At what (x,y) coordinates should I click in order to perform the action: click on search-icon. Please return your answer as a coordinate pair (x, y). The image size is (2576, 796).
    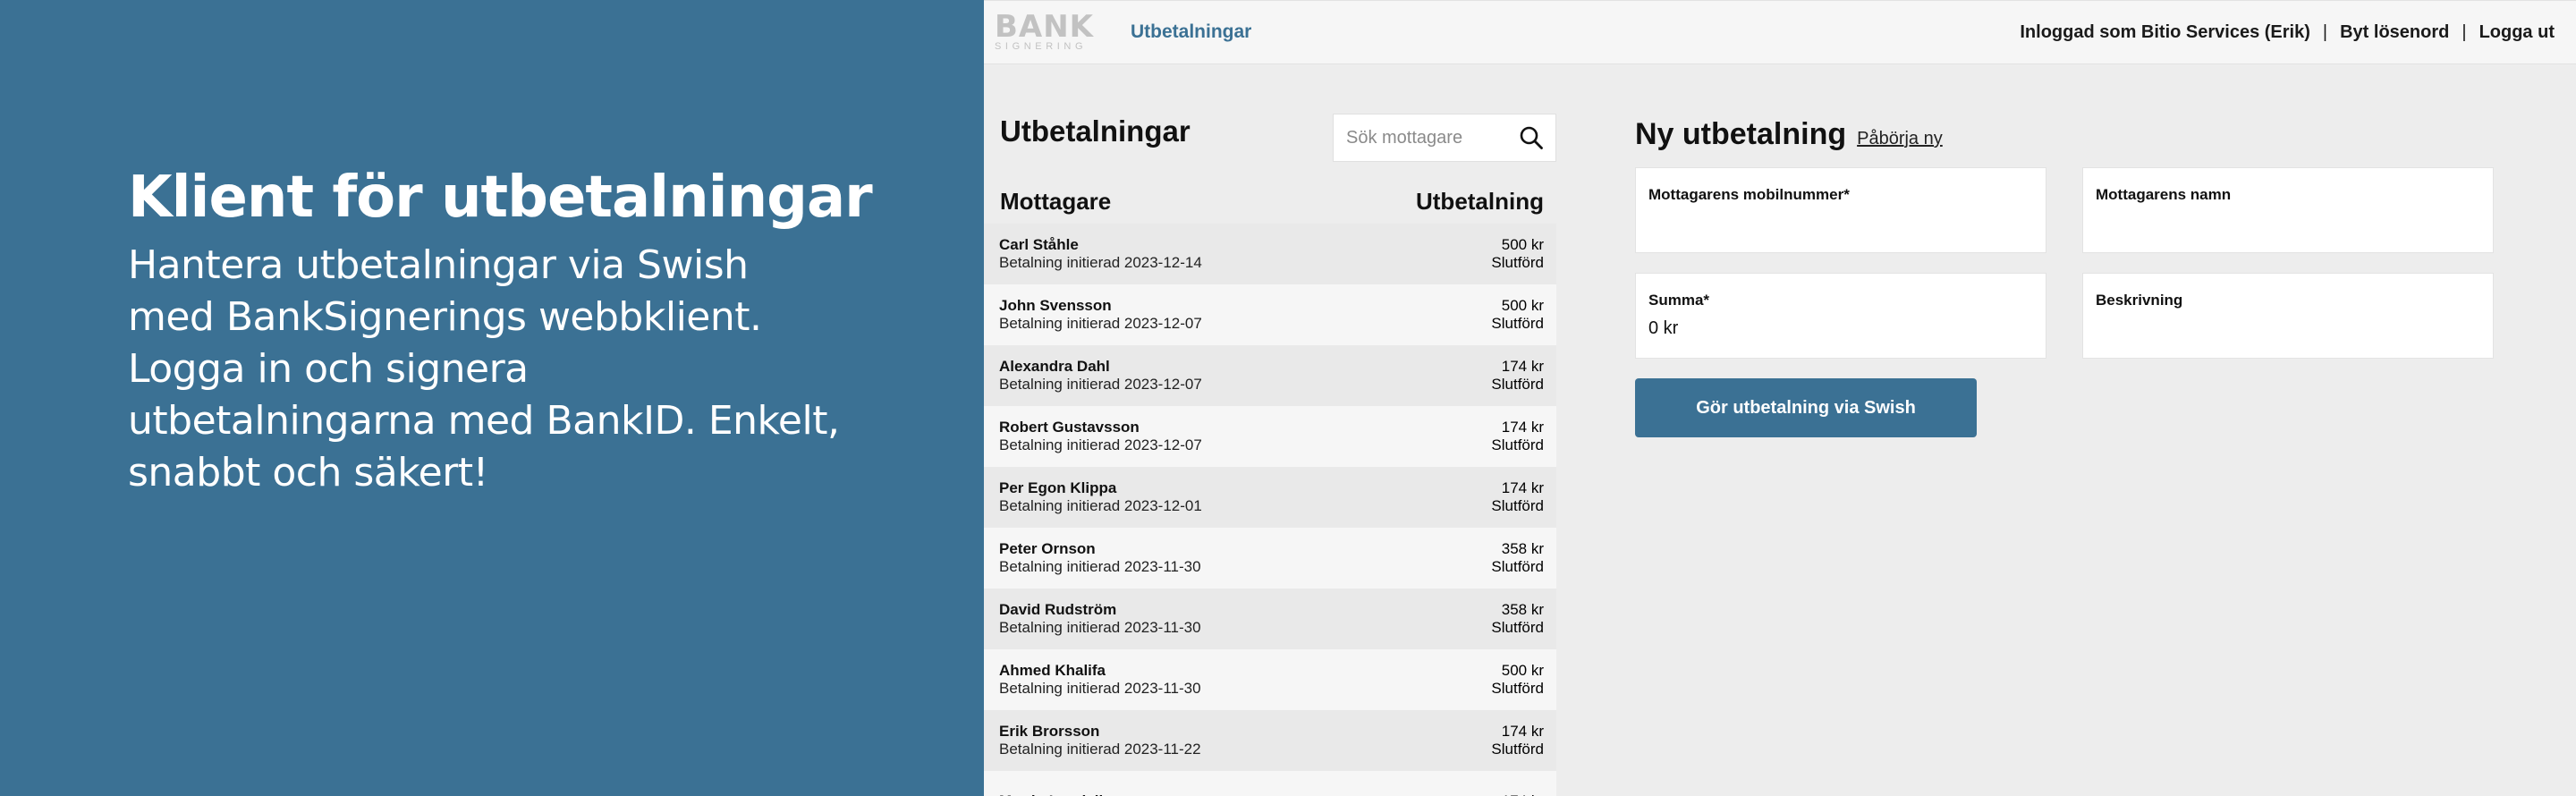
    Looking at the image, I should click on (1531, 137).